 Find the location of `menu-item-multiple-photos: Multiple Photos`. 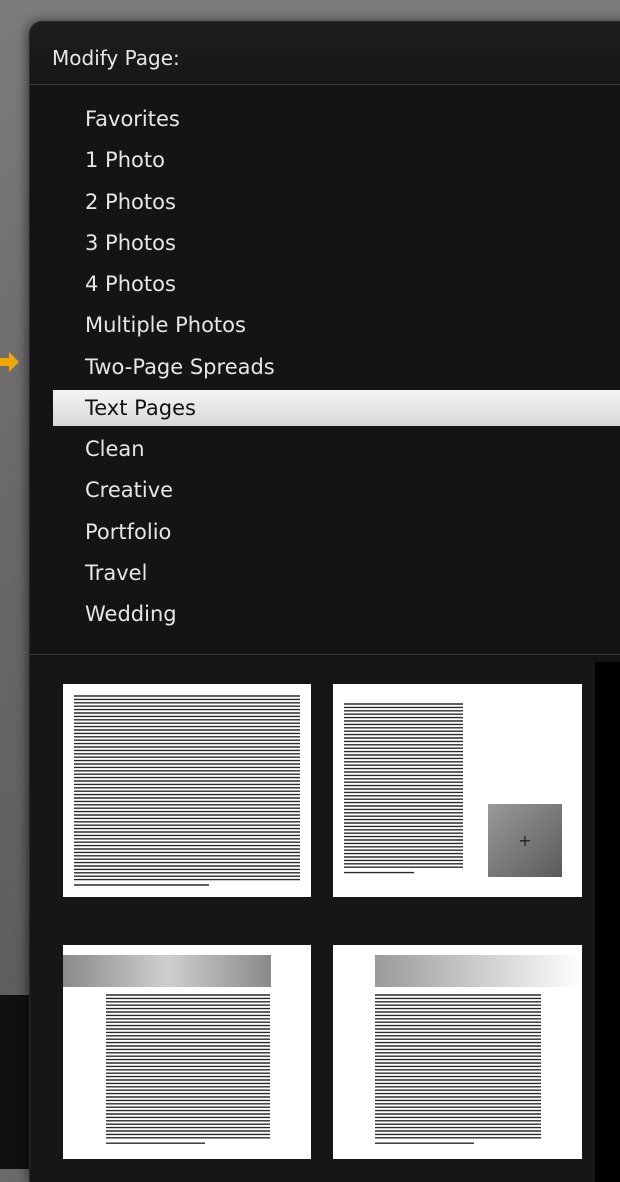

menu-item-multiple-photos: Multiple Photos is located at coordinates (325, 325).